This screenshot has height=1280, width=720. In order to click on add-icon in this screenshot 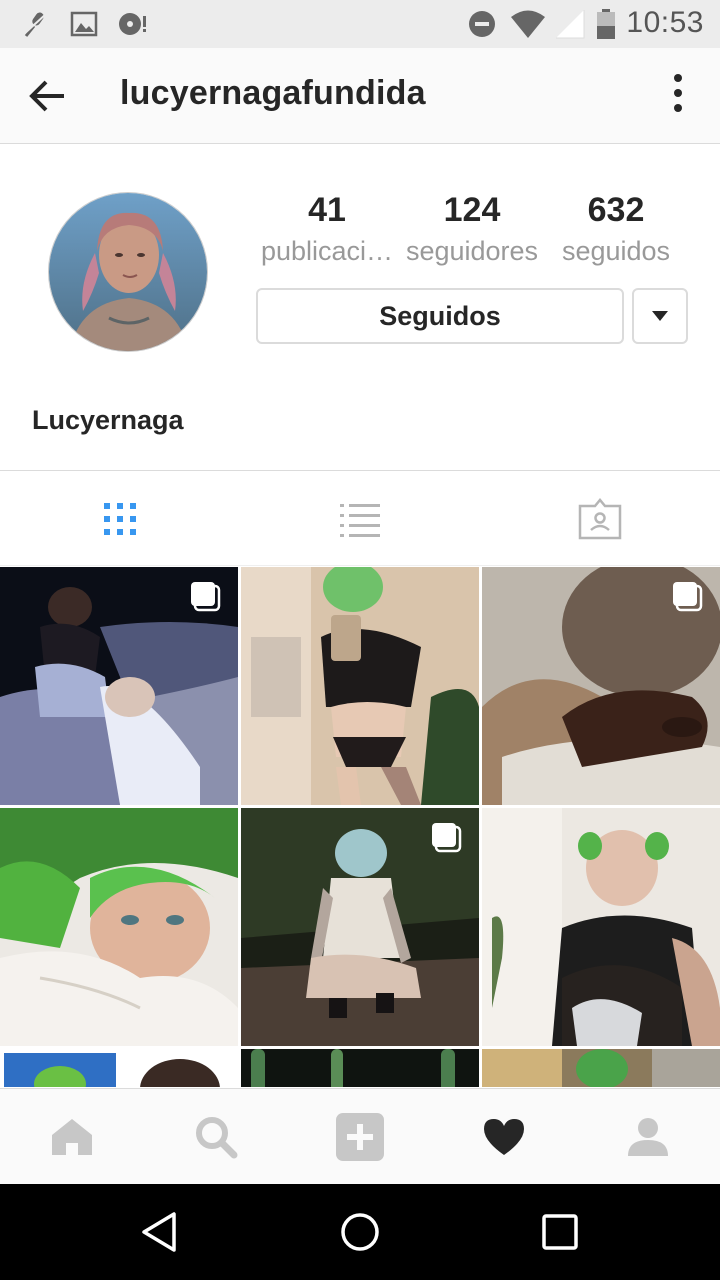, I will do `click(360, 1137)`.